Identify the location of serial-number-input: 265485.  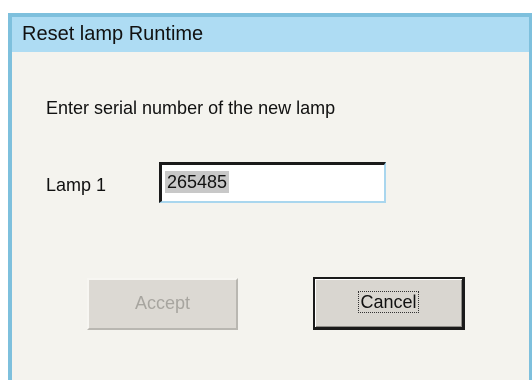
(272, 182).